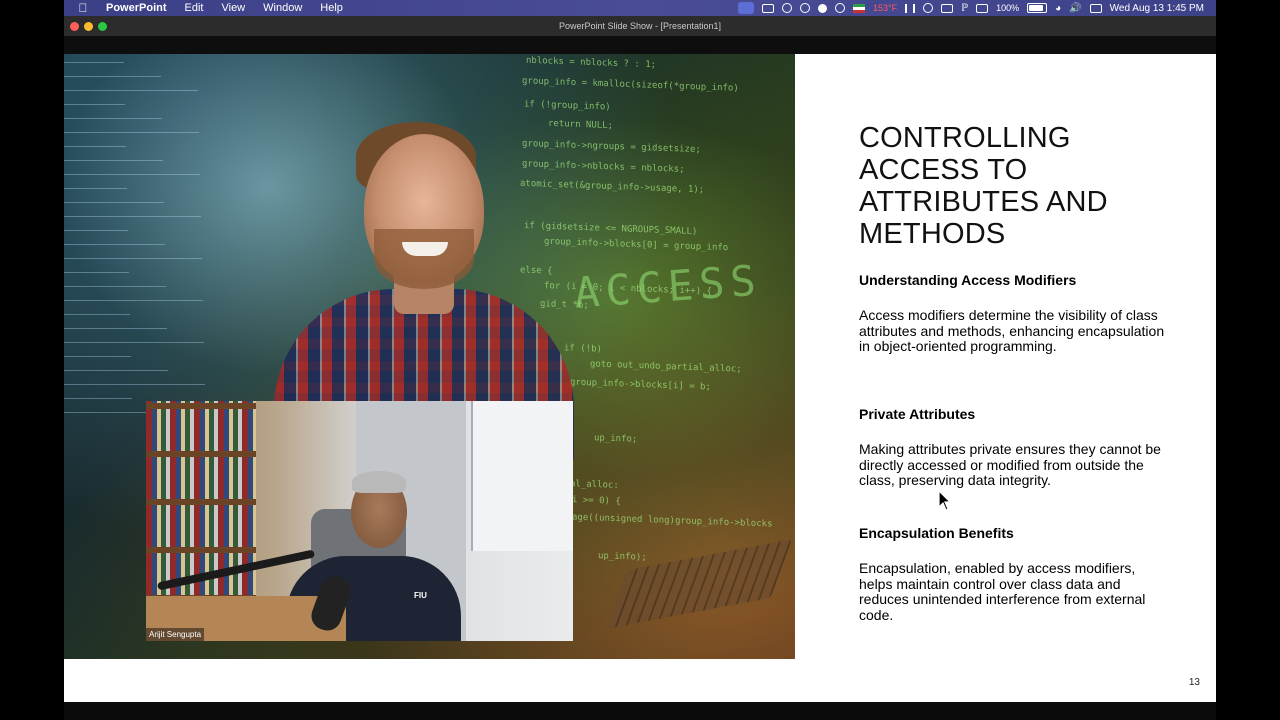 The width and height of the screenshot is (1280, 720). What do you see at coordinates (1037, 8) in the screenshot?
I see `battery-icon` at bounding box center [1037, 8].